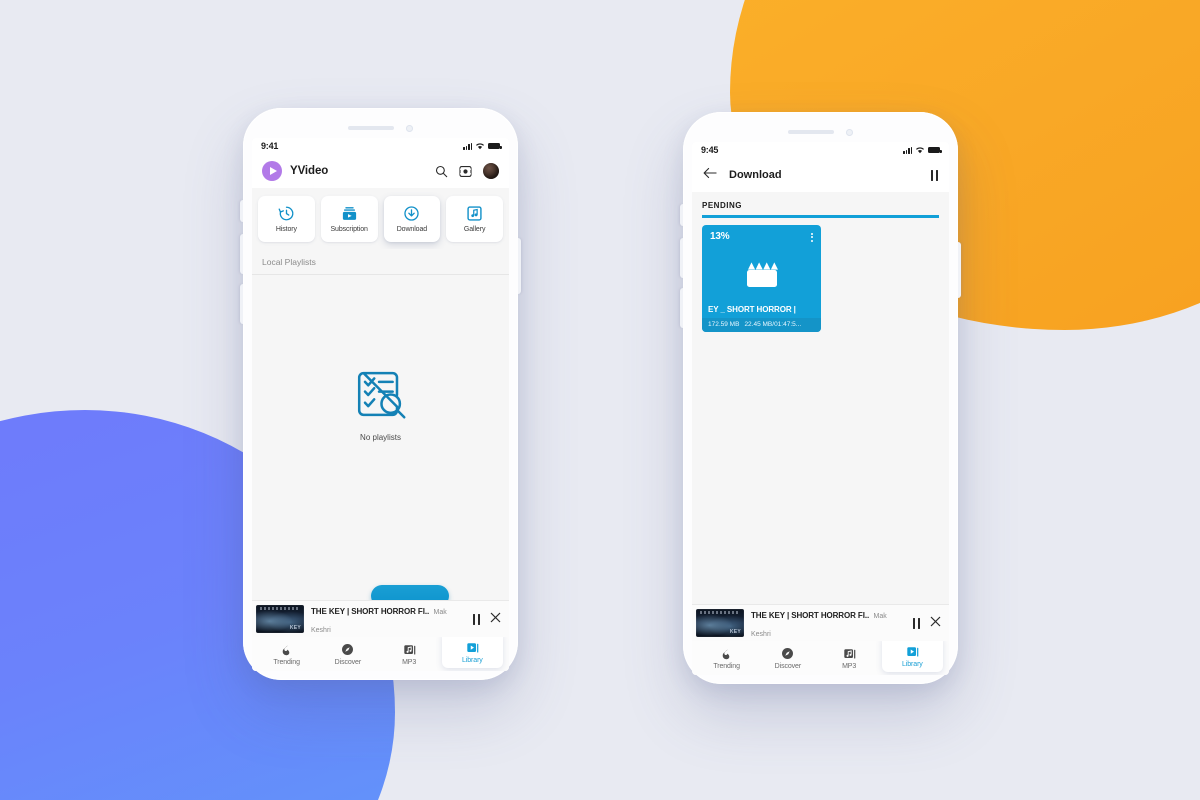 The image size is (1200, 800). I want to click on tile-label: Subscription, so click(349, 229).